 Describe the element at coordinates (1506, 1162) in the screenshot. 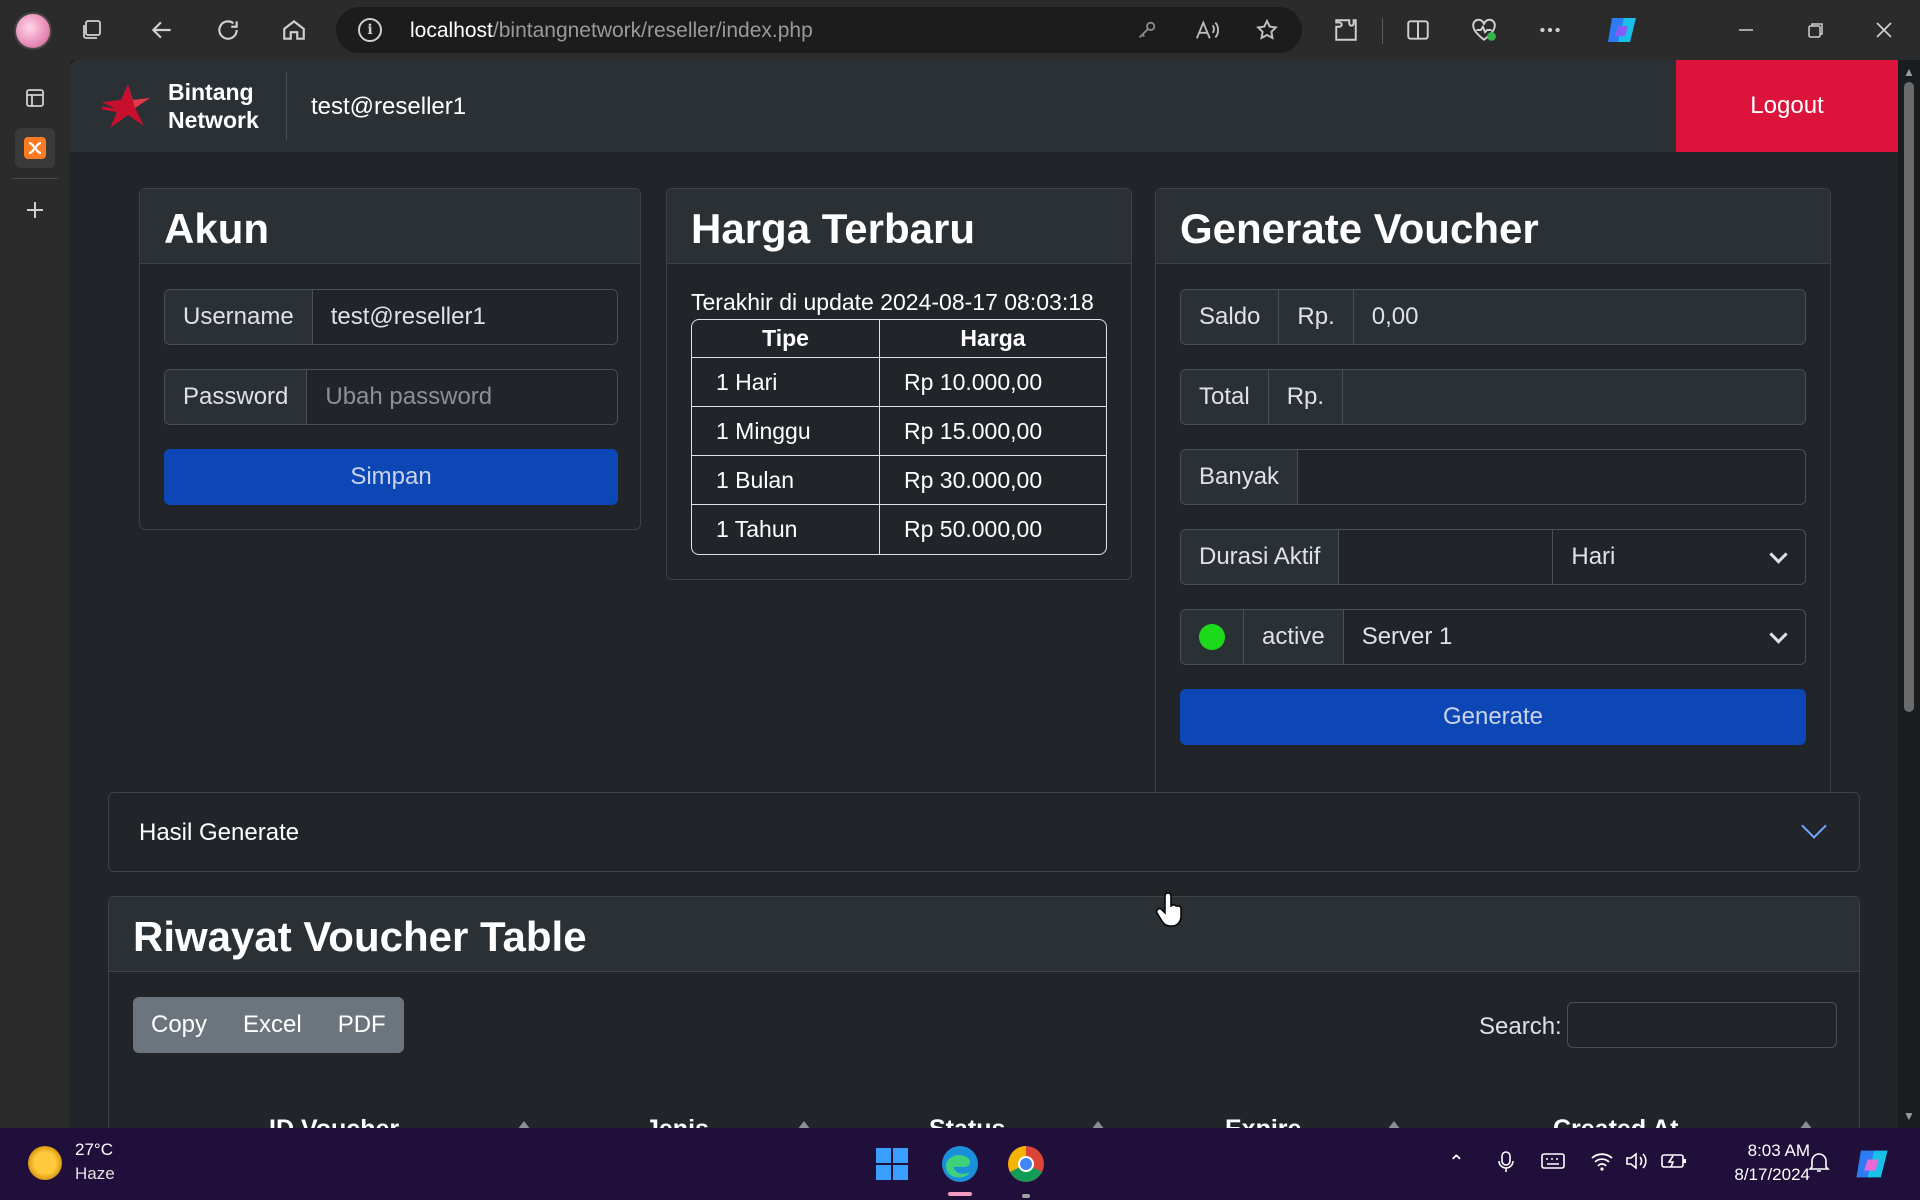

I see `microphone-icon` at that location.